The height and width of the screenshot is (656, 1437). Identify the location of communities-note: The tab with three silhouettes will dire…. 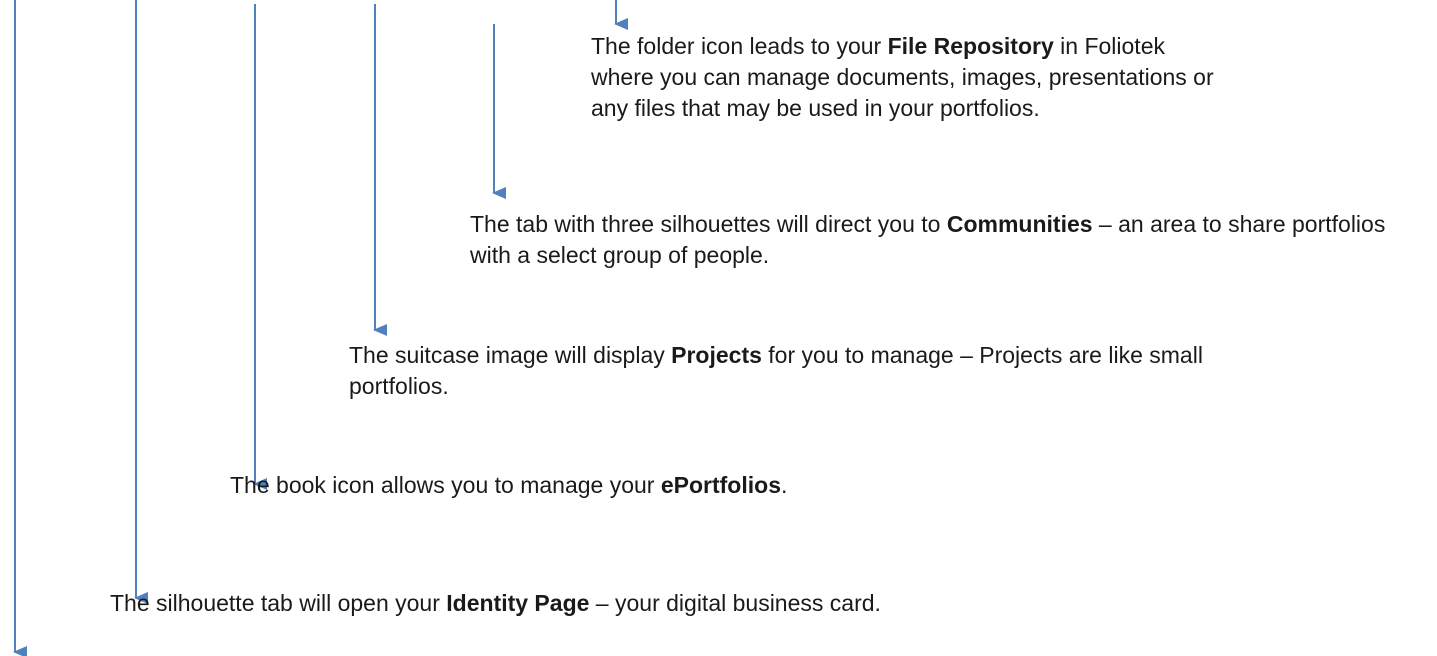
(940, 240).